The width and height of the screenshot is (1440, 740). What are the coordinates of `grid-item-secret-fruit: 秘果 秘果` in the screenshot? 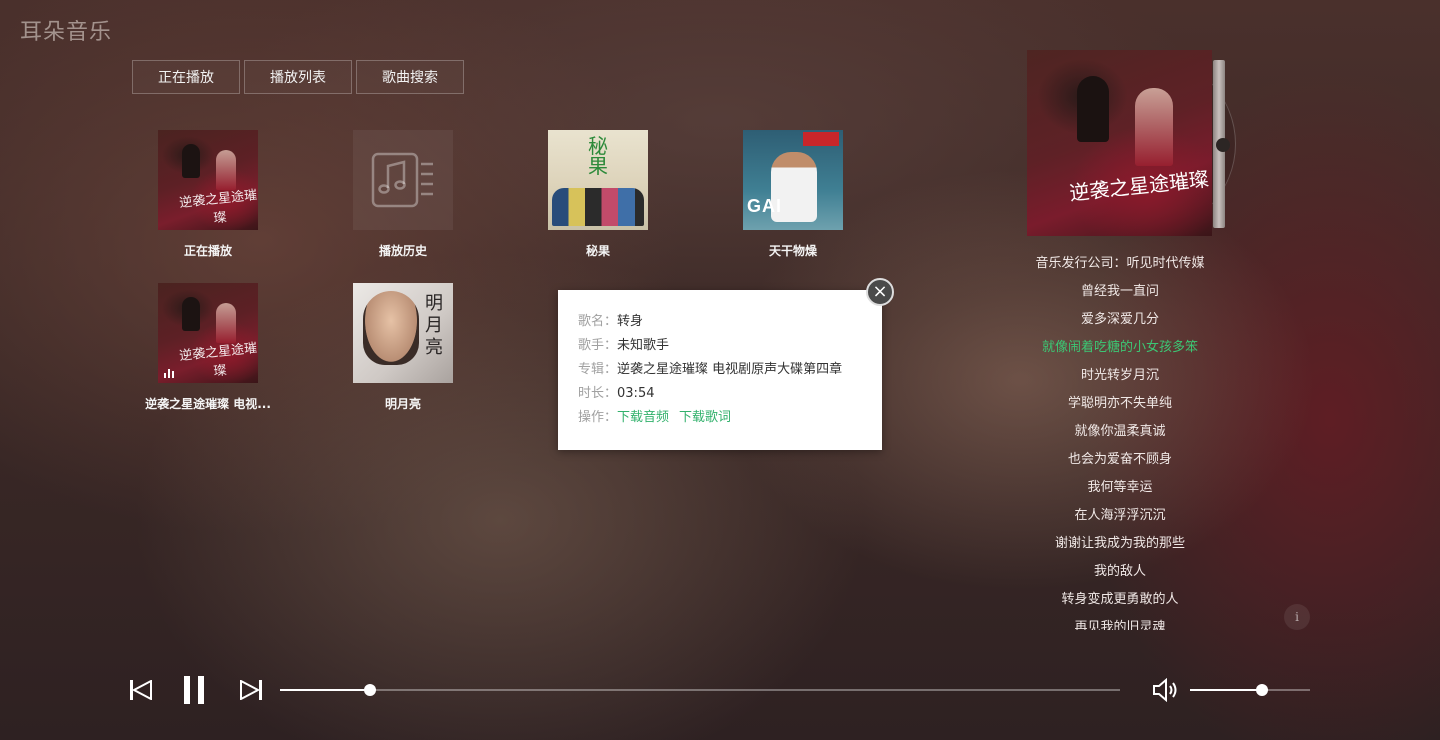 It's located at (598, 194).